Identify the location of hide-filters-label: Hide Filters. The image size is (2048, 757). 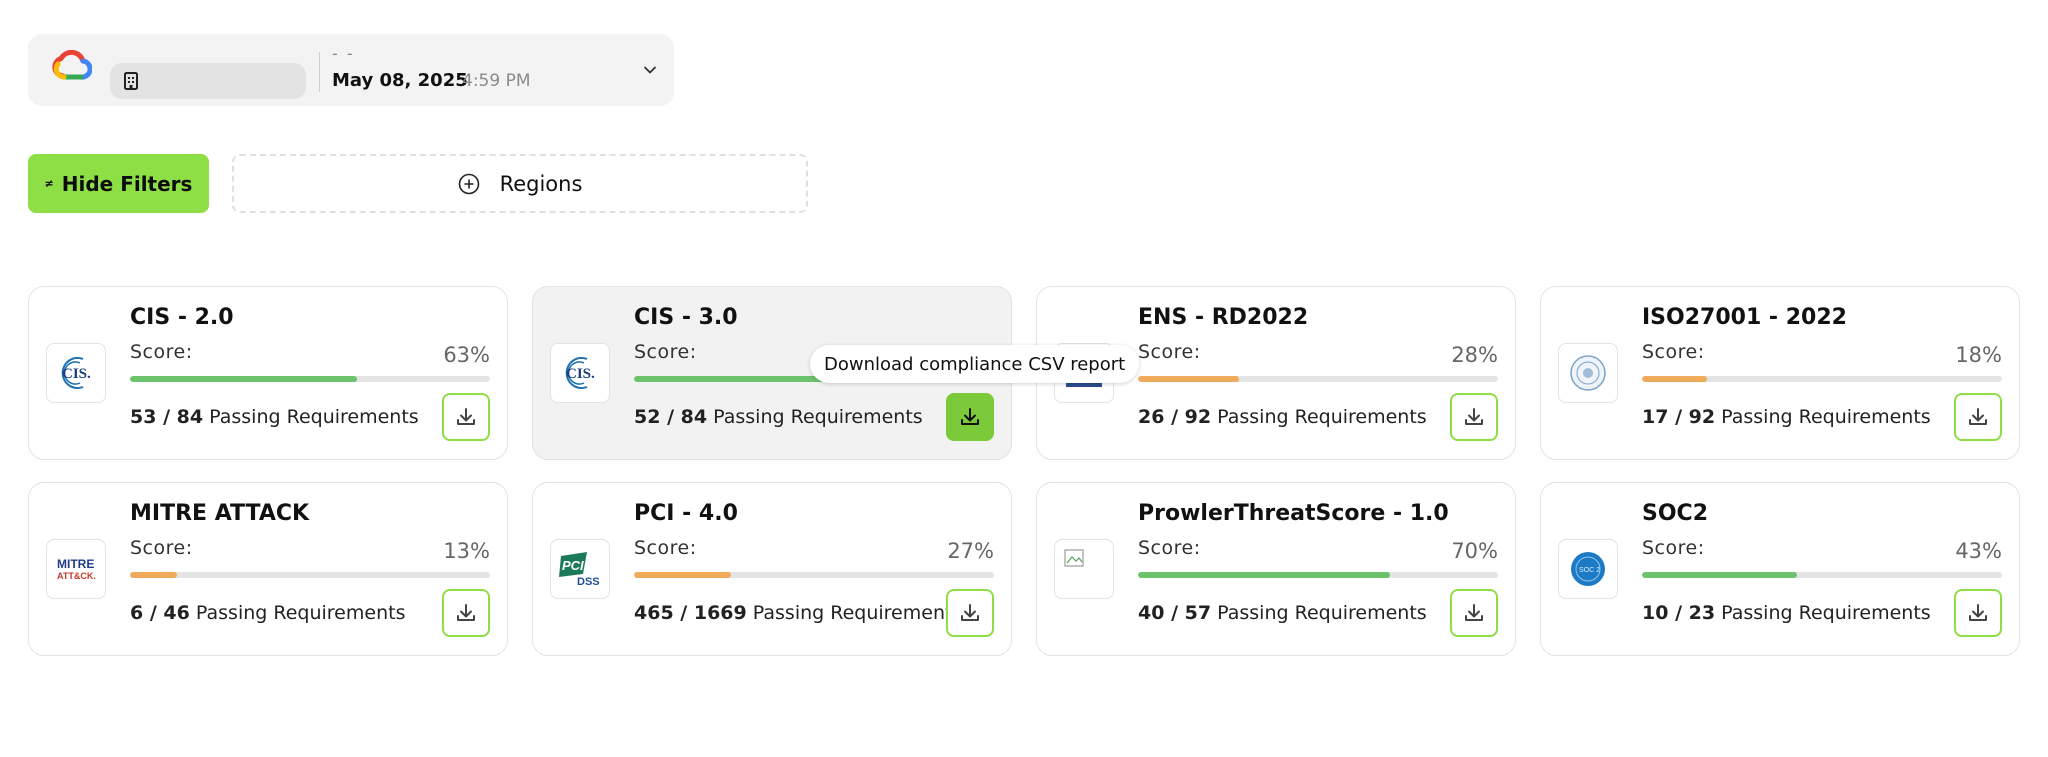
(127, 183).